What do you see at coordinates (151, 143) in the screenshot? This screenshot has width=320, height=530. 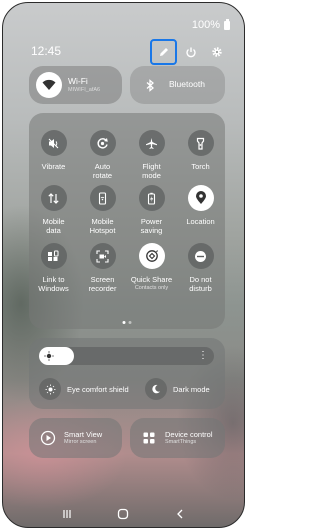 I see `airplane-icon` at bounding box center [151, 143].